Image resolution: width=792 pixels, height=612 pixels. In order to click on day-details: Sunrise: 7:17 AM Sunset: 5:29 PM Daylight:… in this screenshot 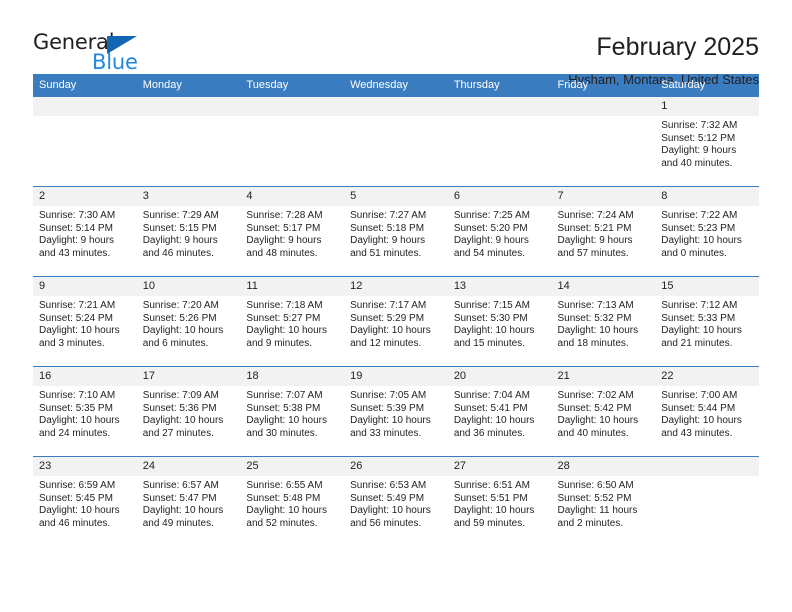, I will do `click(396, 323)`.